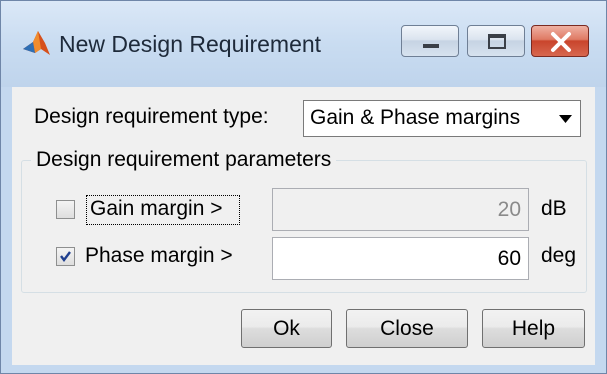 This screenshot has height=374, width=607. What do you see at coordinates (65, 209) in the screenshot?
I see `gain-margin-checkbox` at bounding box center [65, 209].